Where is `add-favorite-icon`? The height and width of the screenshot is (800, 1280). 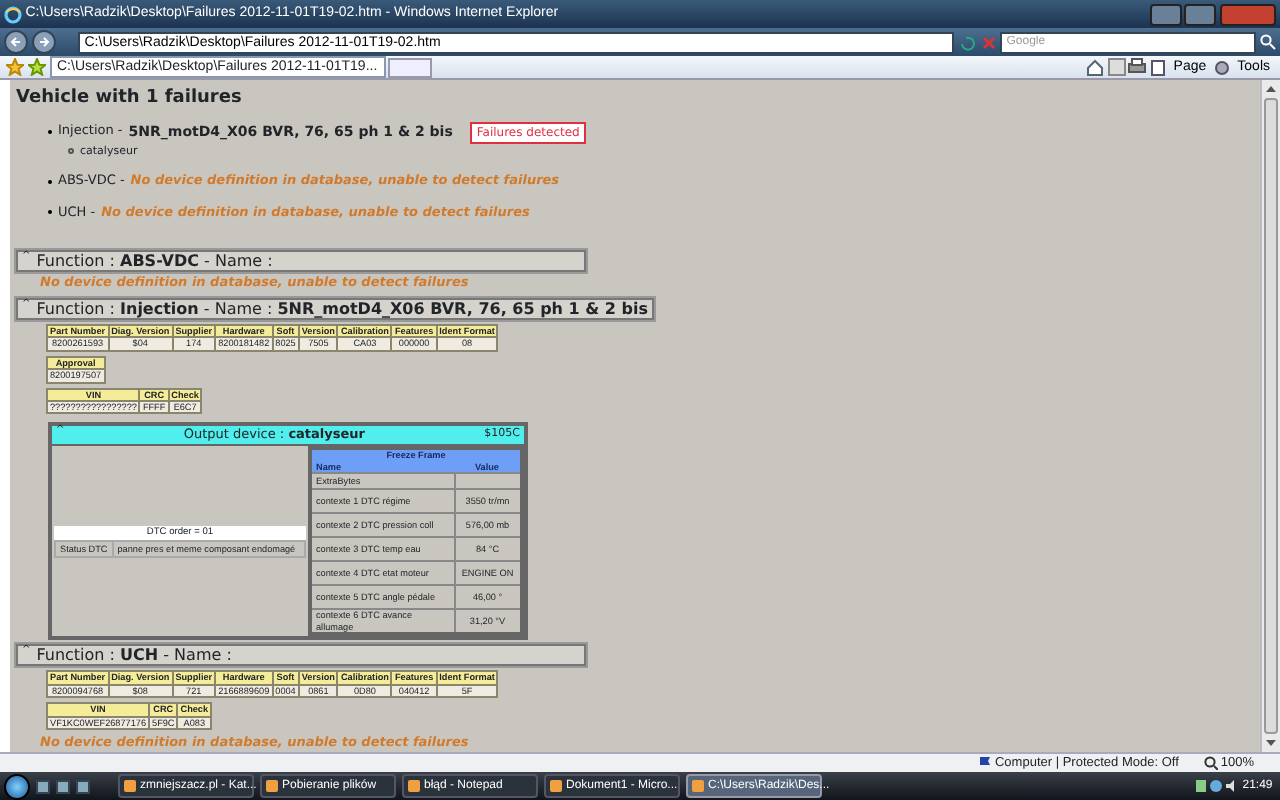 add-favorite-icon is located at coordinates (36, 67).